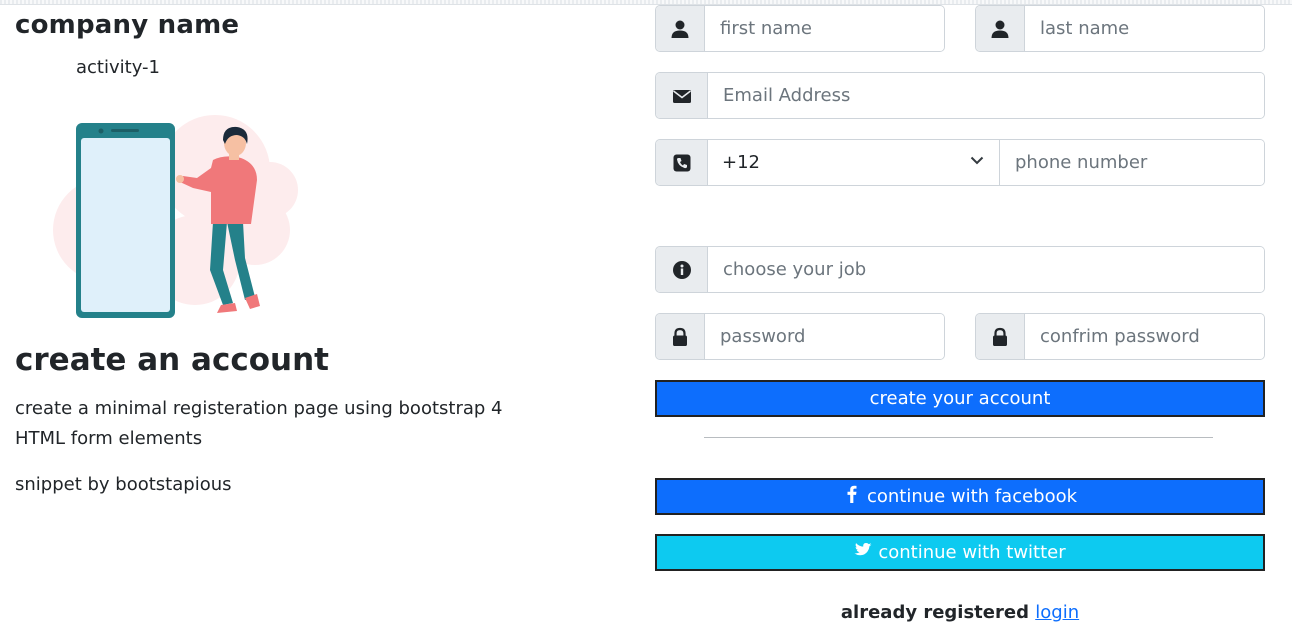  Describe the element at coordinates (958, 437) in the screenshot. I see `divider` at that location.